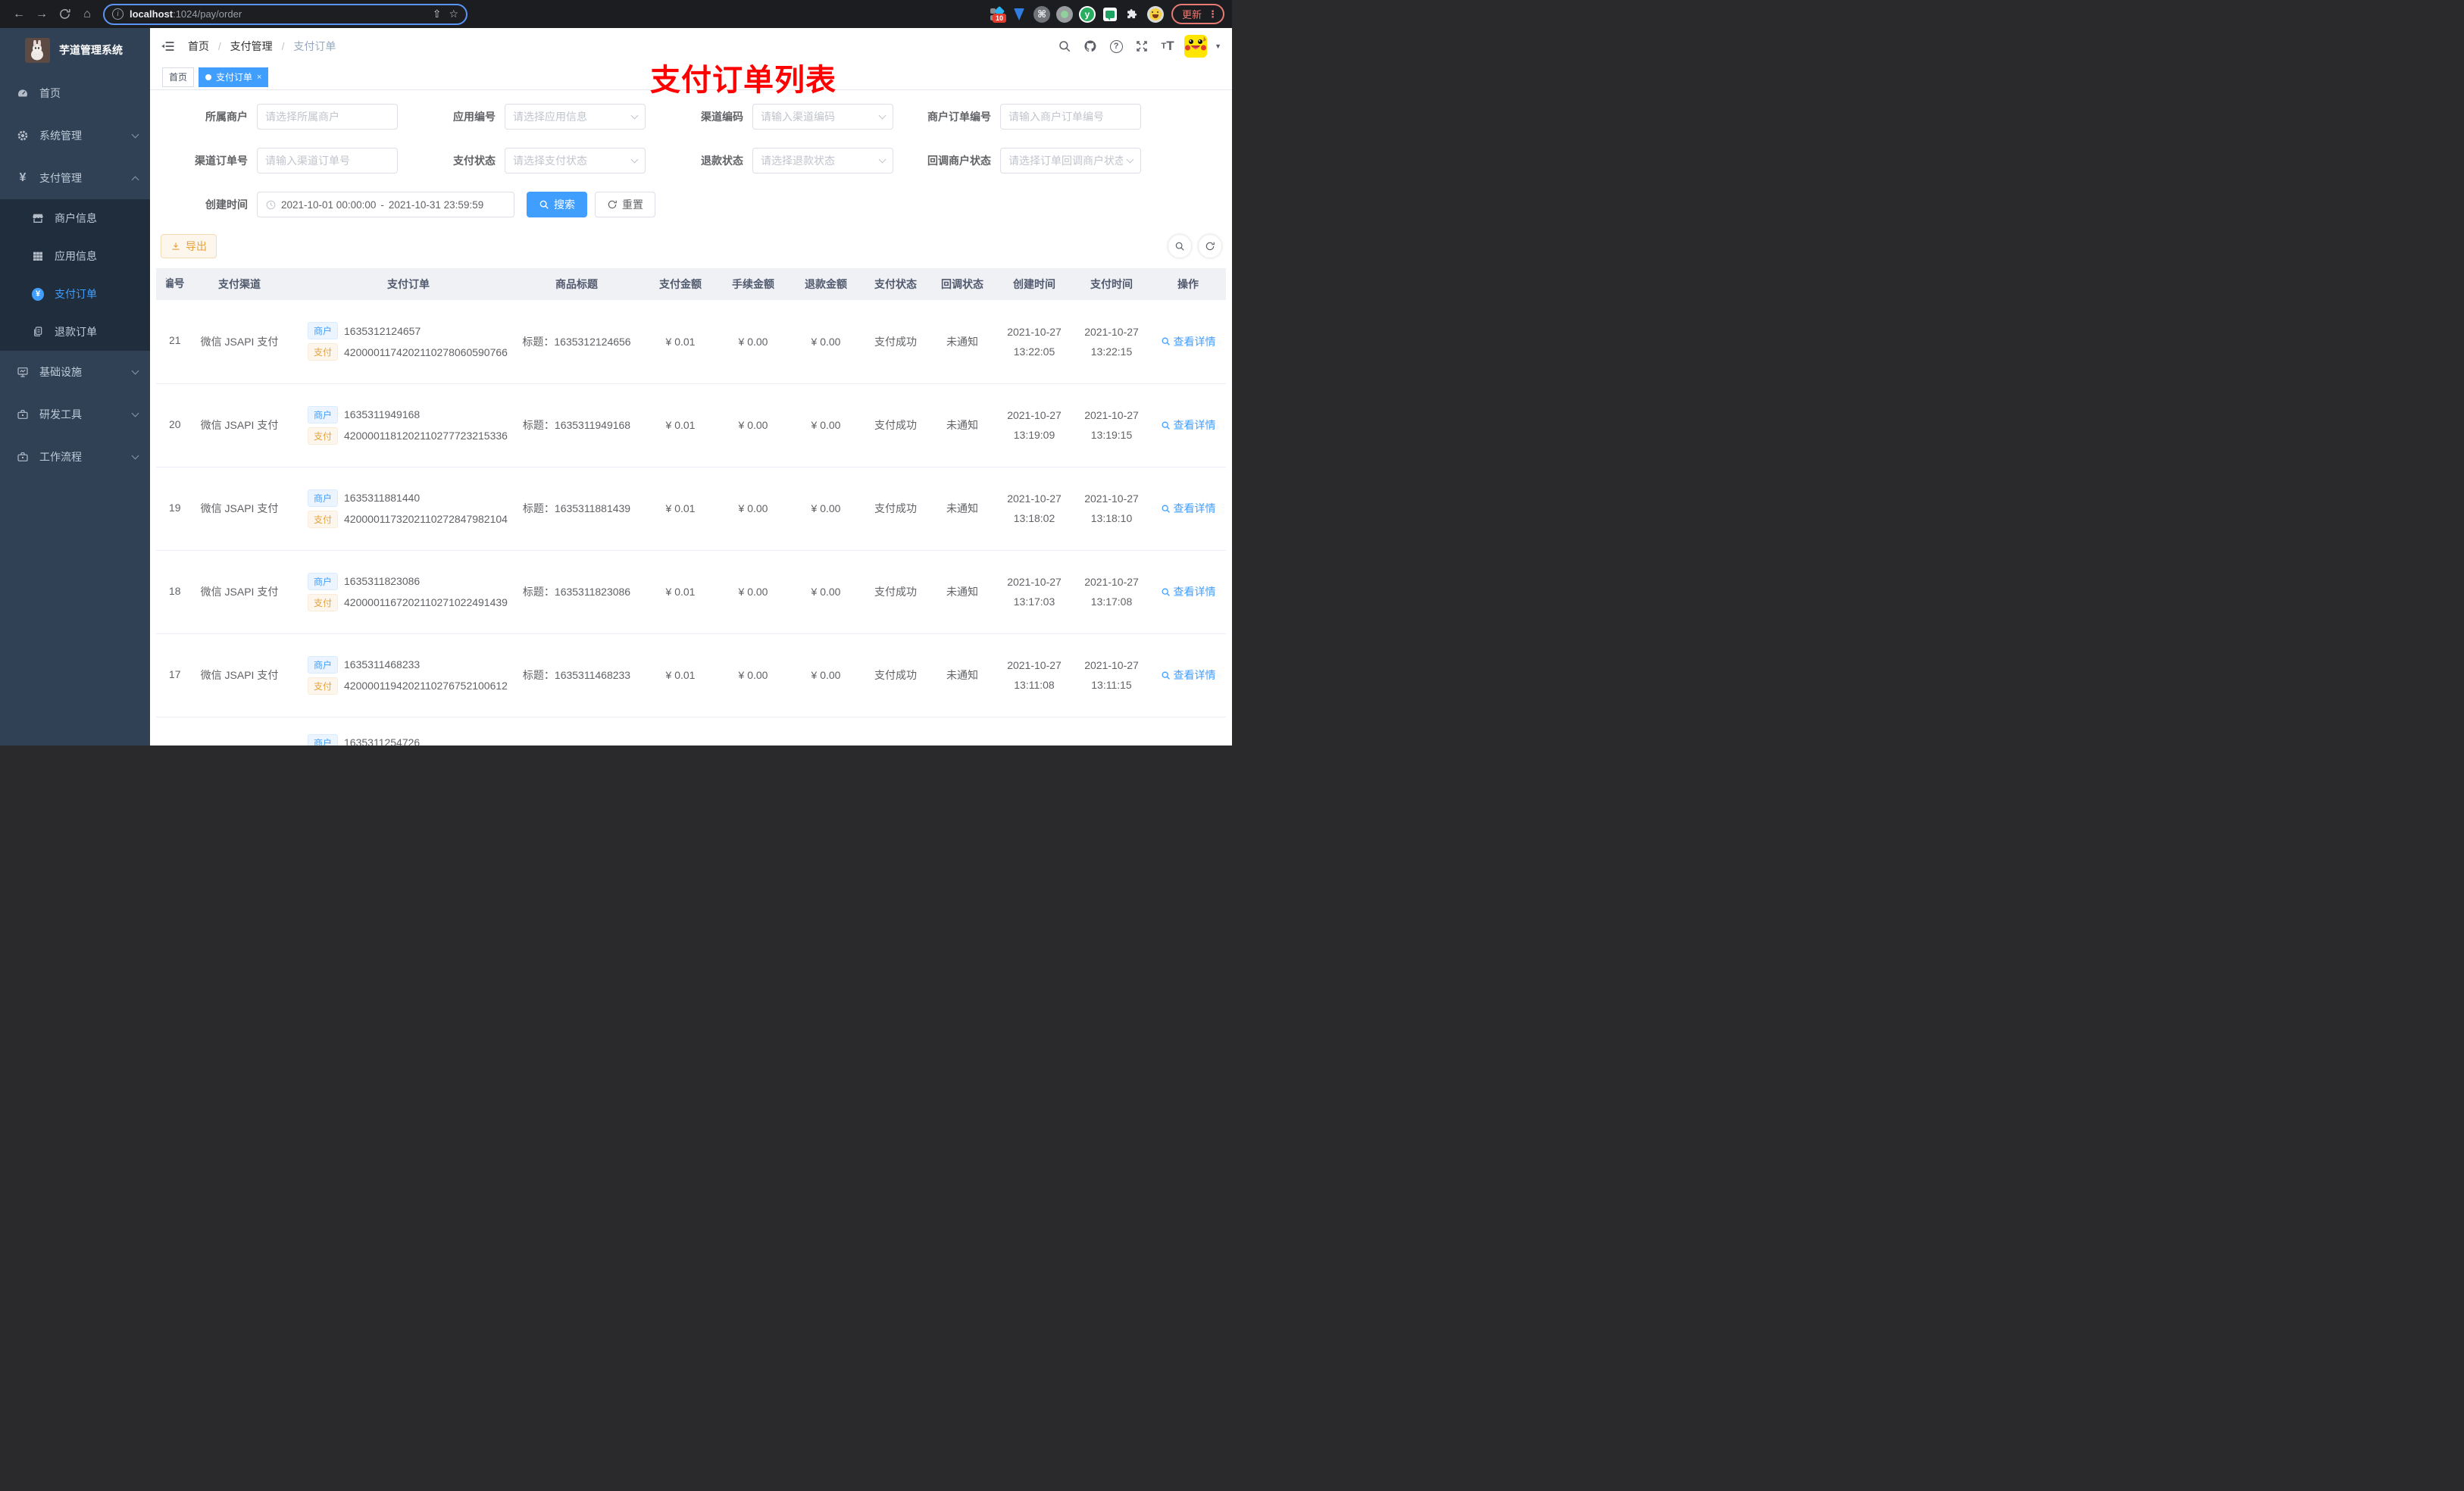 This screenshot has width=2464, height=1491. What do you see at coordinates (1142, 46) in the screenshot?
I see `fullscreen-icon` at bounding box center [1142, 46].